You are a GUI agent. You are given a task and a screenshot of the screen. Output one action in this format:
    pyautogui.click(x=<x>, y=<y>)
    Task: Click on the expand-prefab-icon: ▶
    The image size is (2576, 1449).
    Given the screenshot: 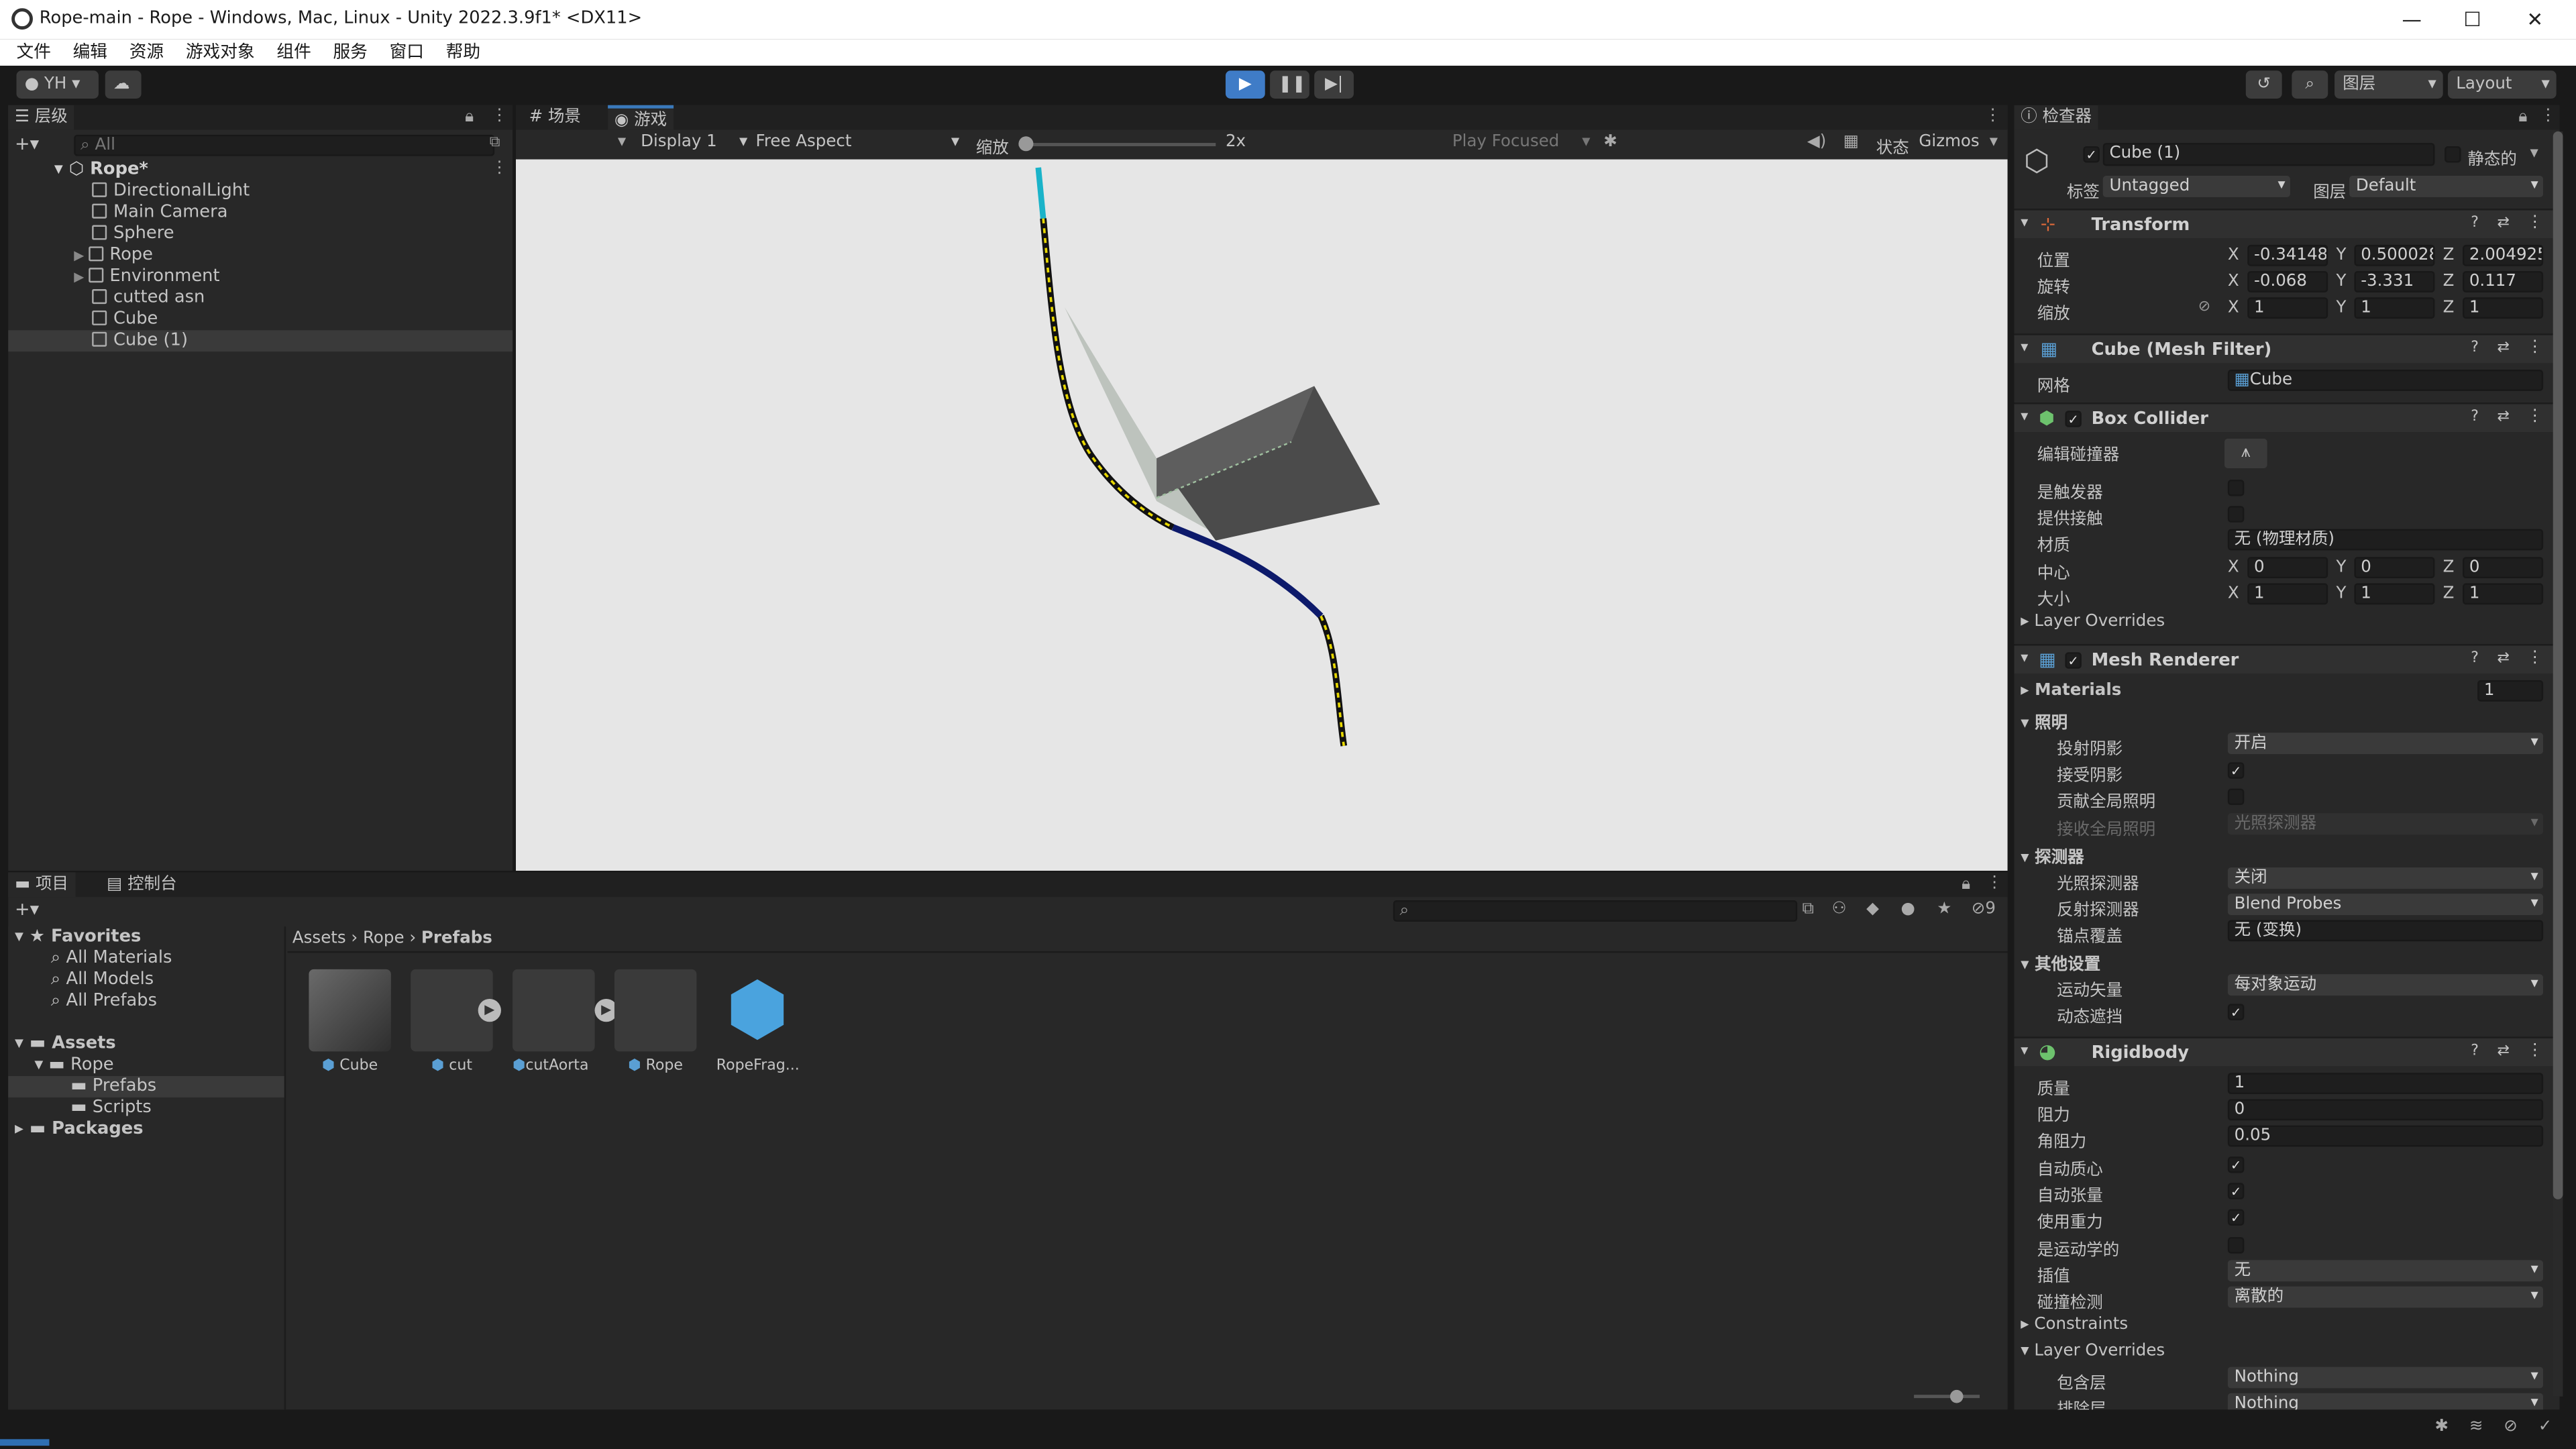 What is the action you would take?
    pyautogui.click(x=489, y=1010)
    